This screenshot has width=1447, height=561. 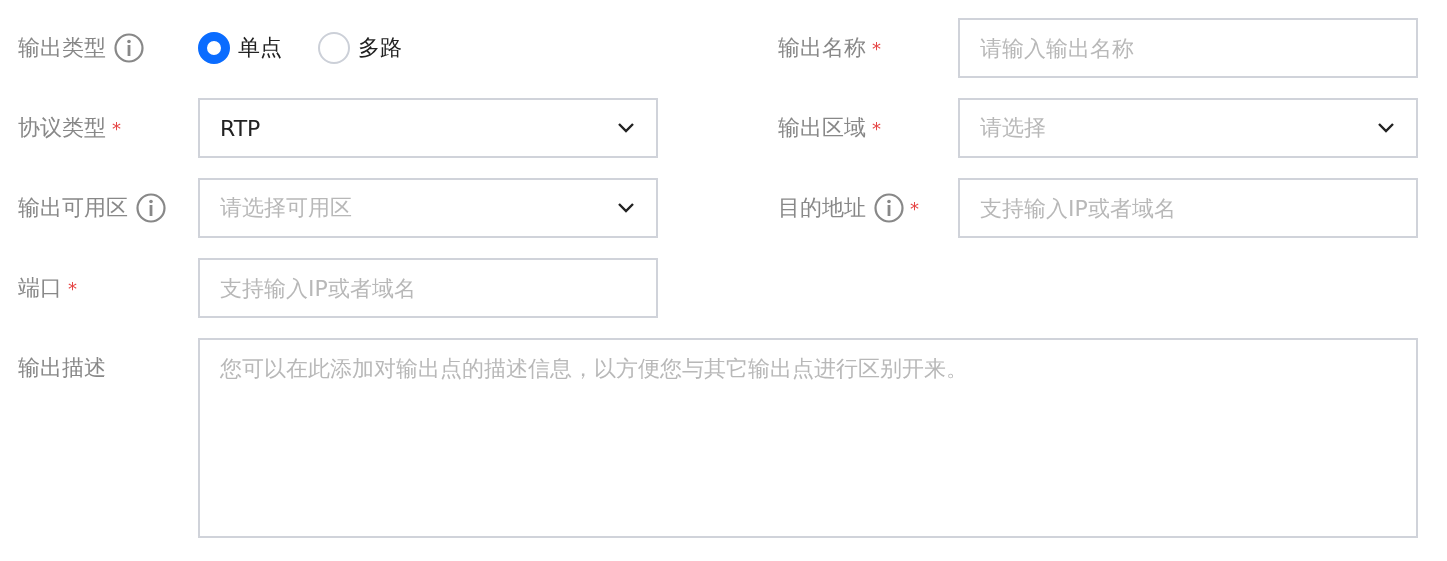 I want to click on select-field: RTP, so click(x=428, y=128).